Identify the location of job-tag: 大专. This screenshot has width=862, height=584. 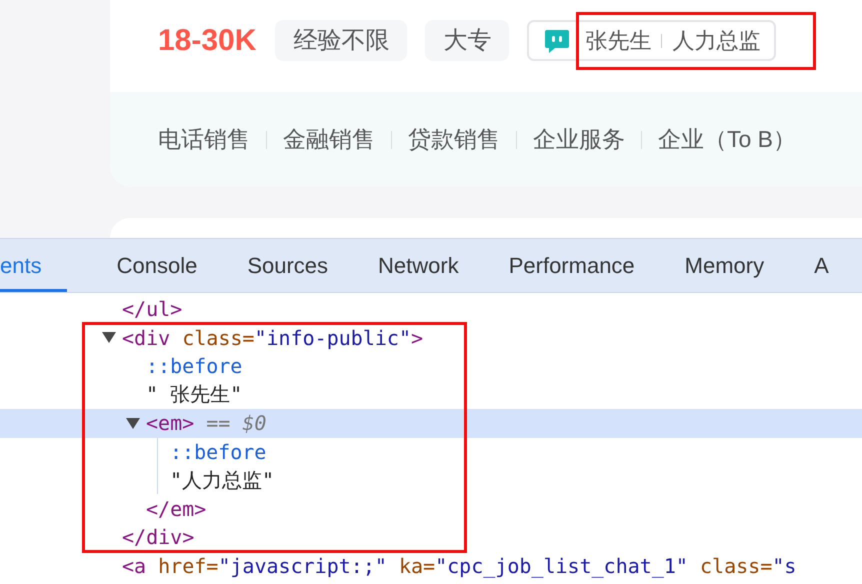
(467, 40).